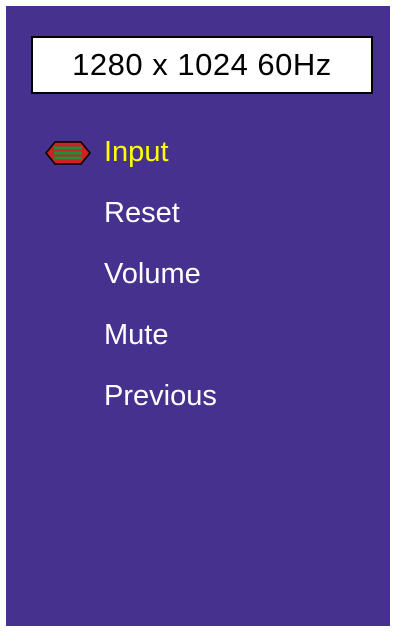 This screenshot has height=632, width=396. I want to click on menu-item-label: Reset, so click(142, 213).